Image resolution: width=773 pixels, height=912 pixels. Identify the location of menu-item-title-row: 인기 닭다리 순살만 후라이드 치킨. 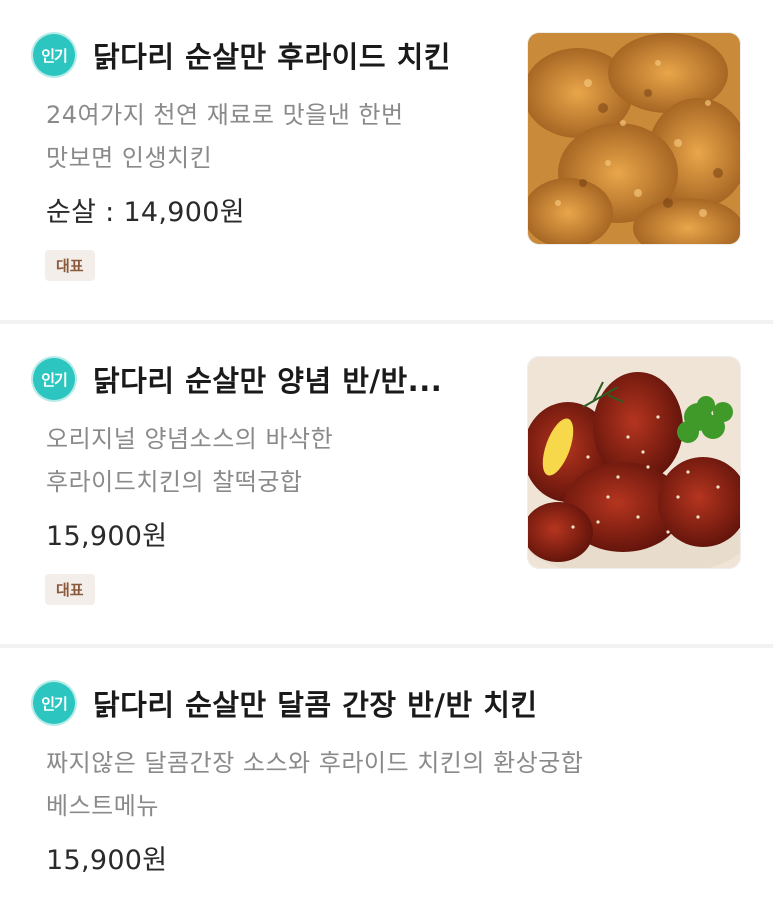
(242, 55).